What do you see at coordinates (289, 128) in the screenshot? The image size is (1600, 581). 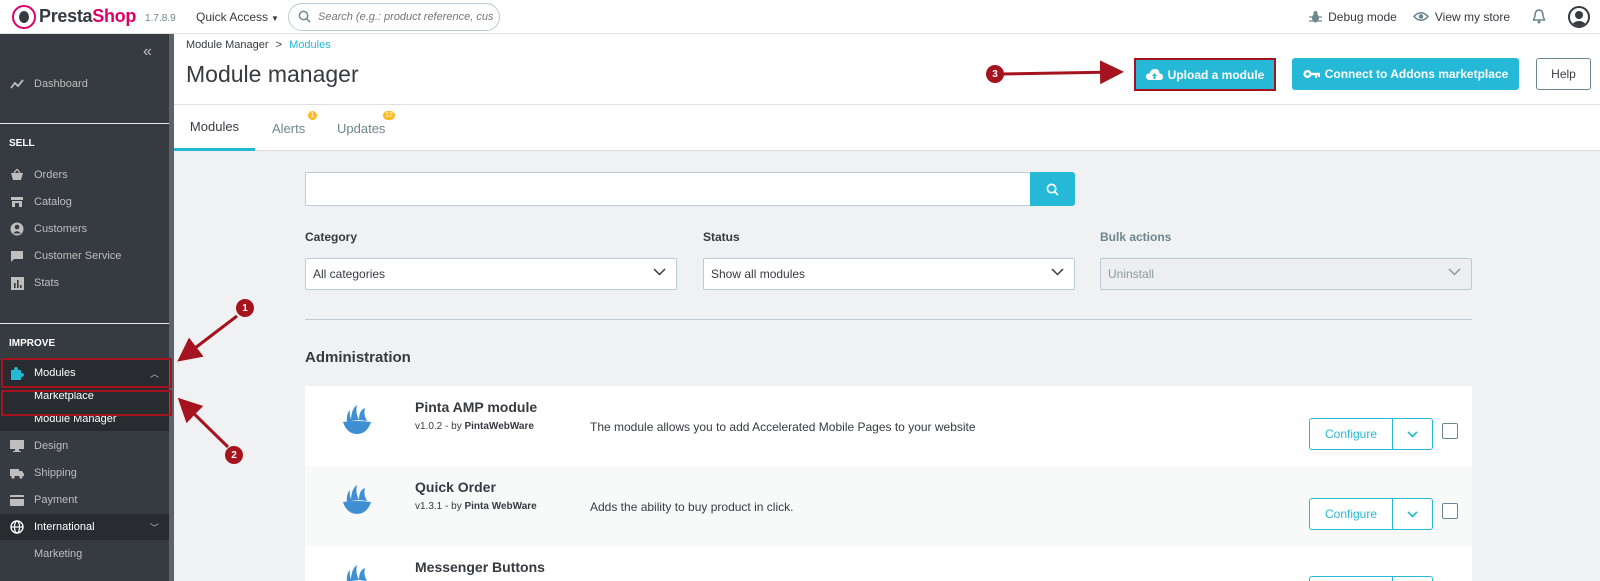 I see `tab-label: Alerts` at bounding box center [289, 128].